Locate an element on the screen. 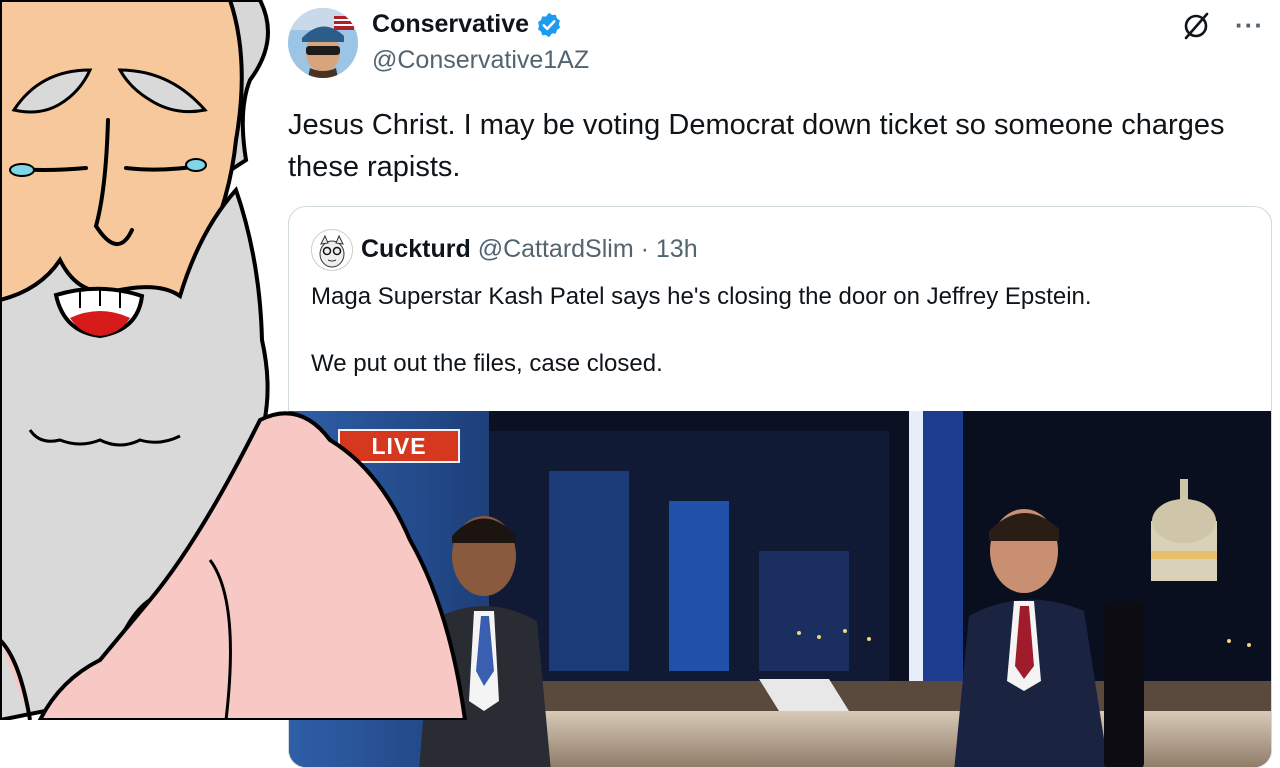 Image resolution: width=1280 pixels, height=768 pixels. quoted-handle: @CattardSlim is located at coordinates (556, 249).